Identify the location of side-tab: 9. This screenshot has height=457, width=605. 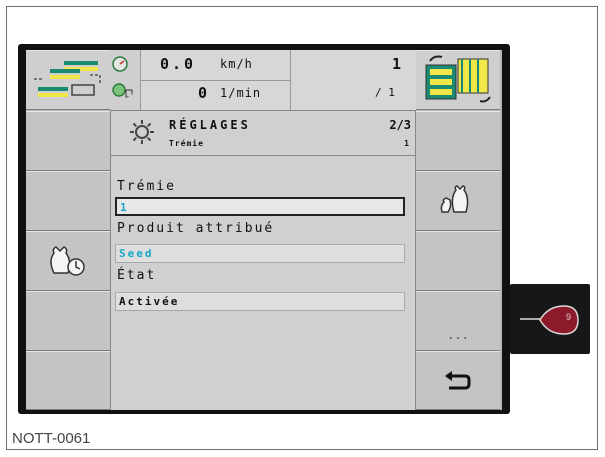
(550, 319).